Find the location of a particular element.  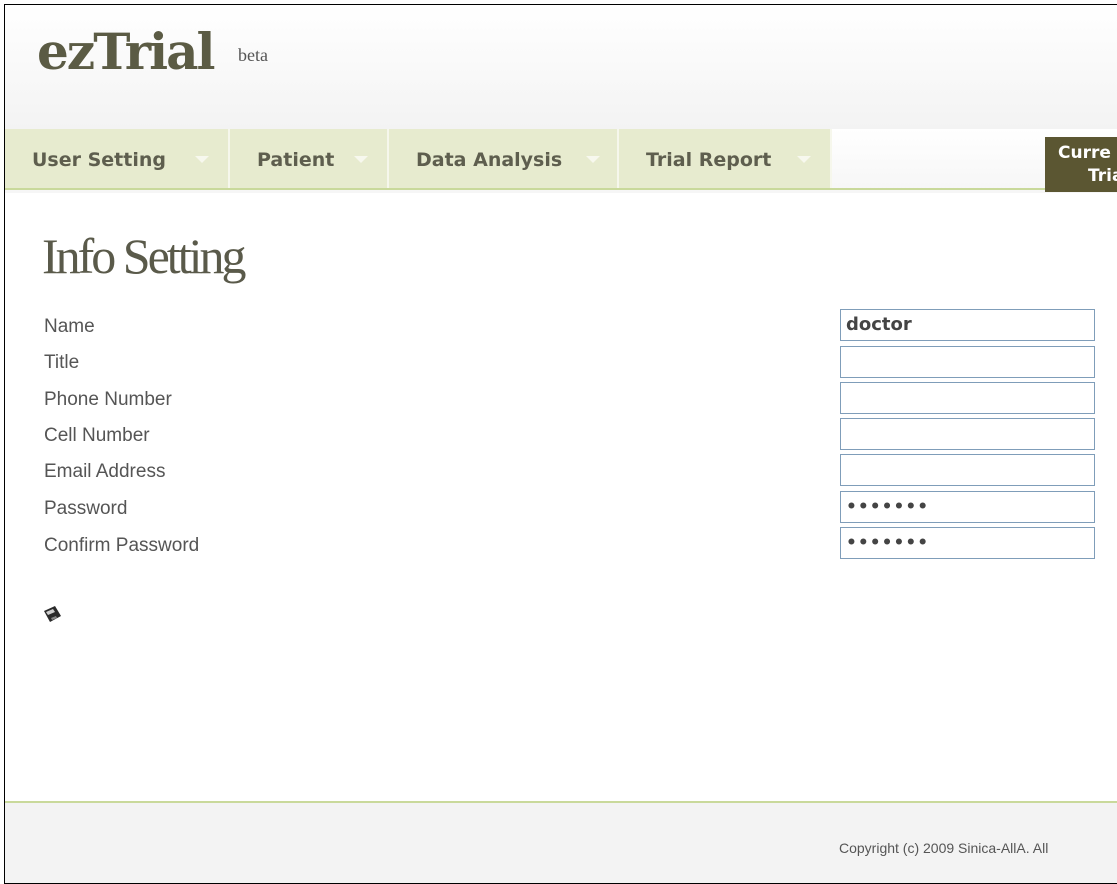

nav-item-patient: Patient is located at coordinates (309, 159).